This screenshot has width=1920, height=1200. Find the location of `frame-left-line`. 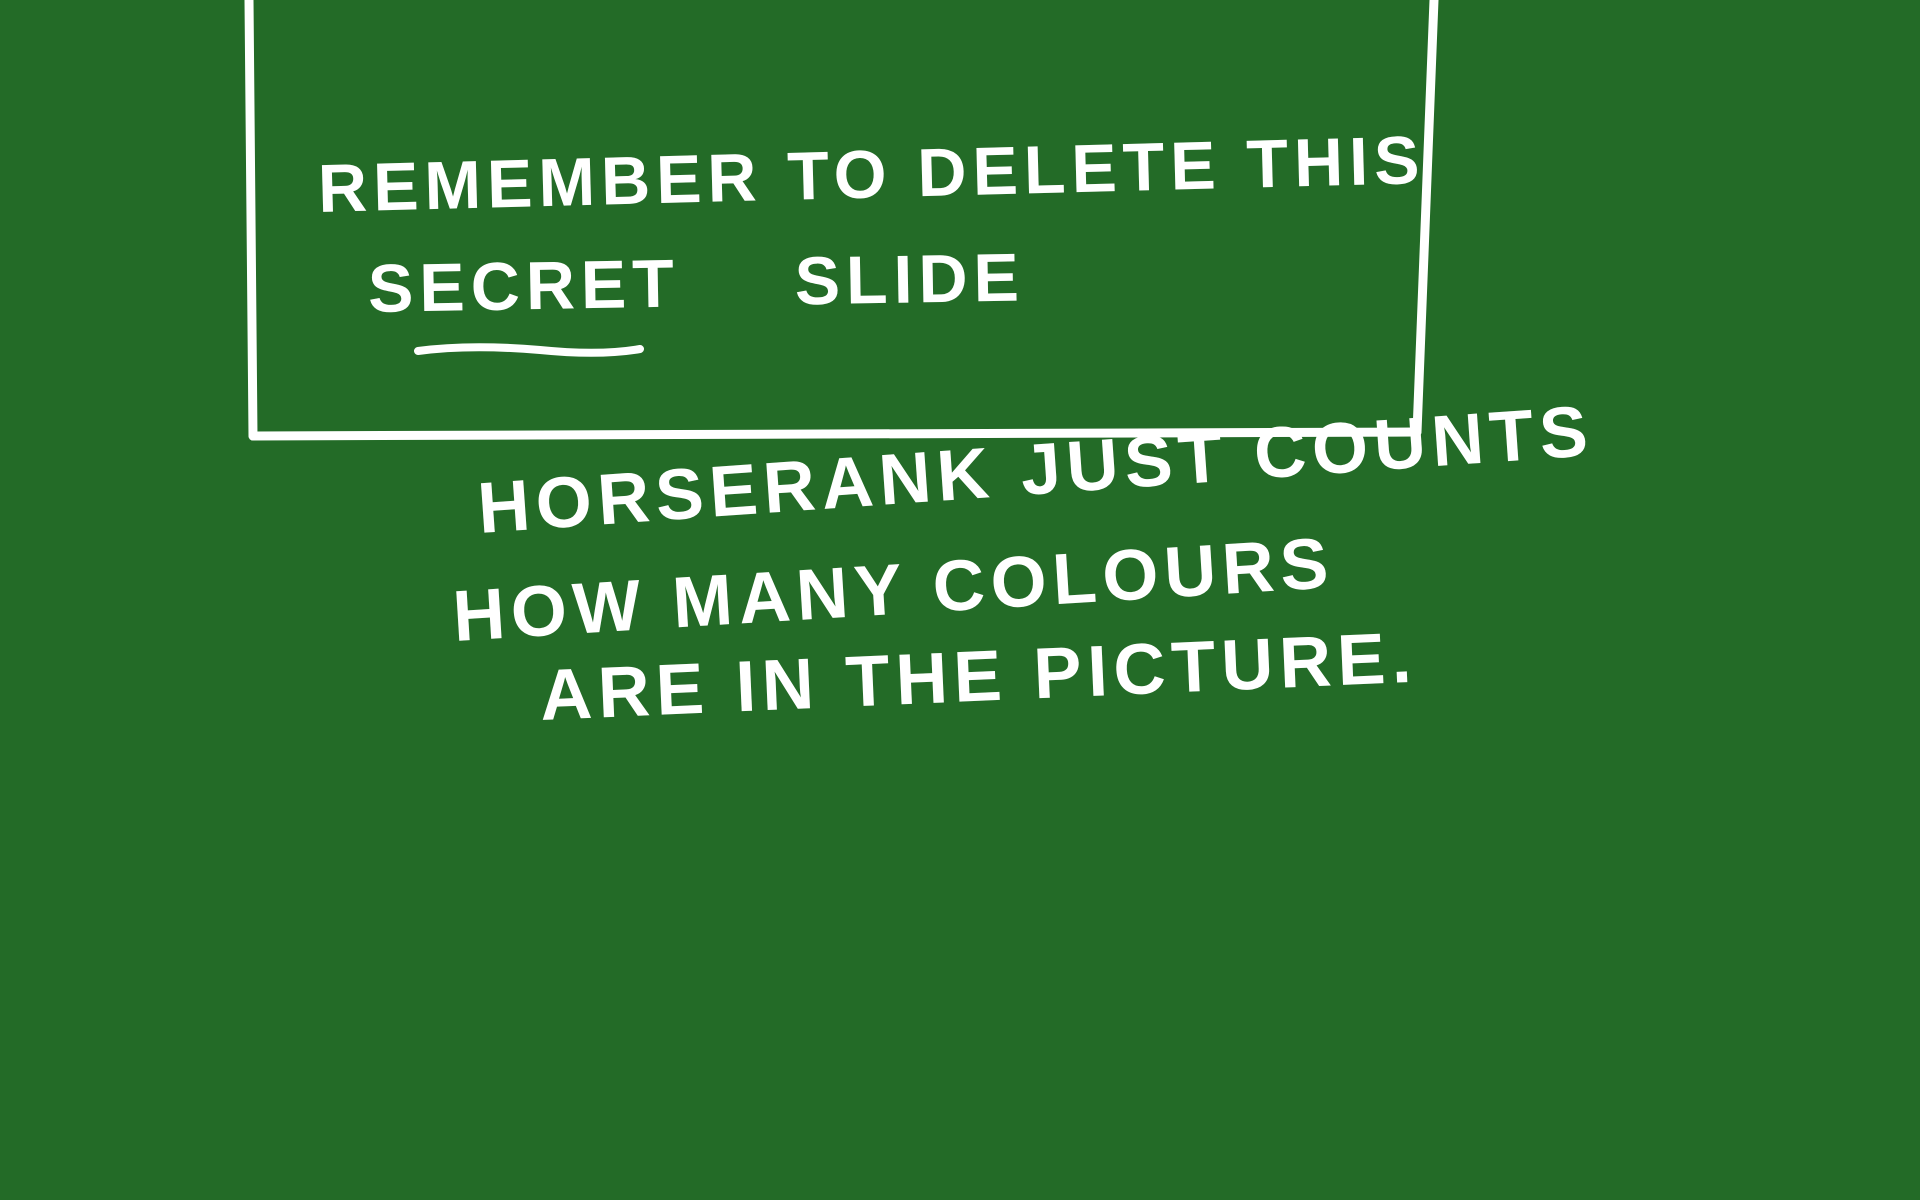

frame-left-line is located at coordinates (251, 220).